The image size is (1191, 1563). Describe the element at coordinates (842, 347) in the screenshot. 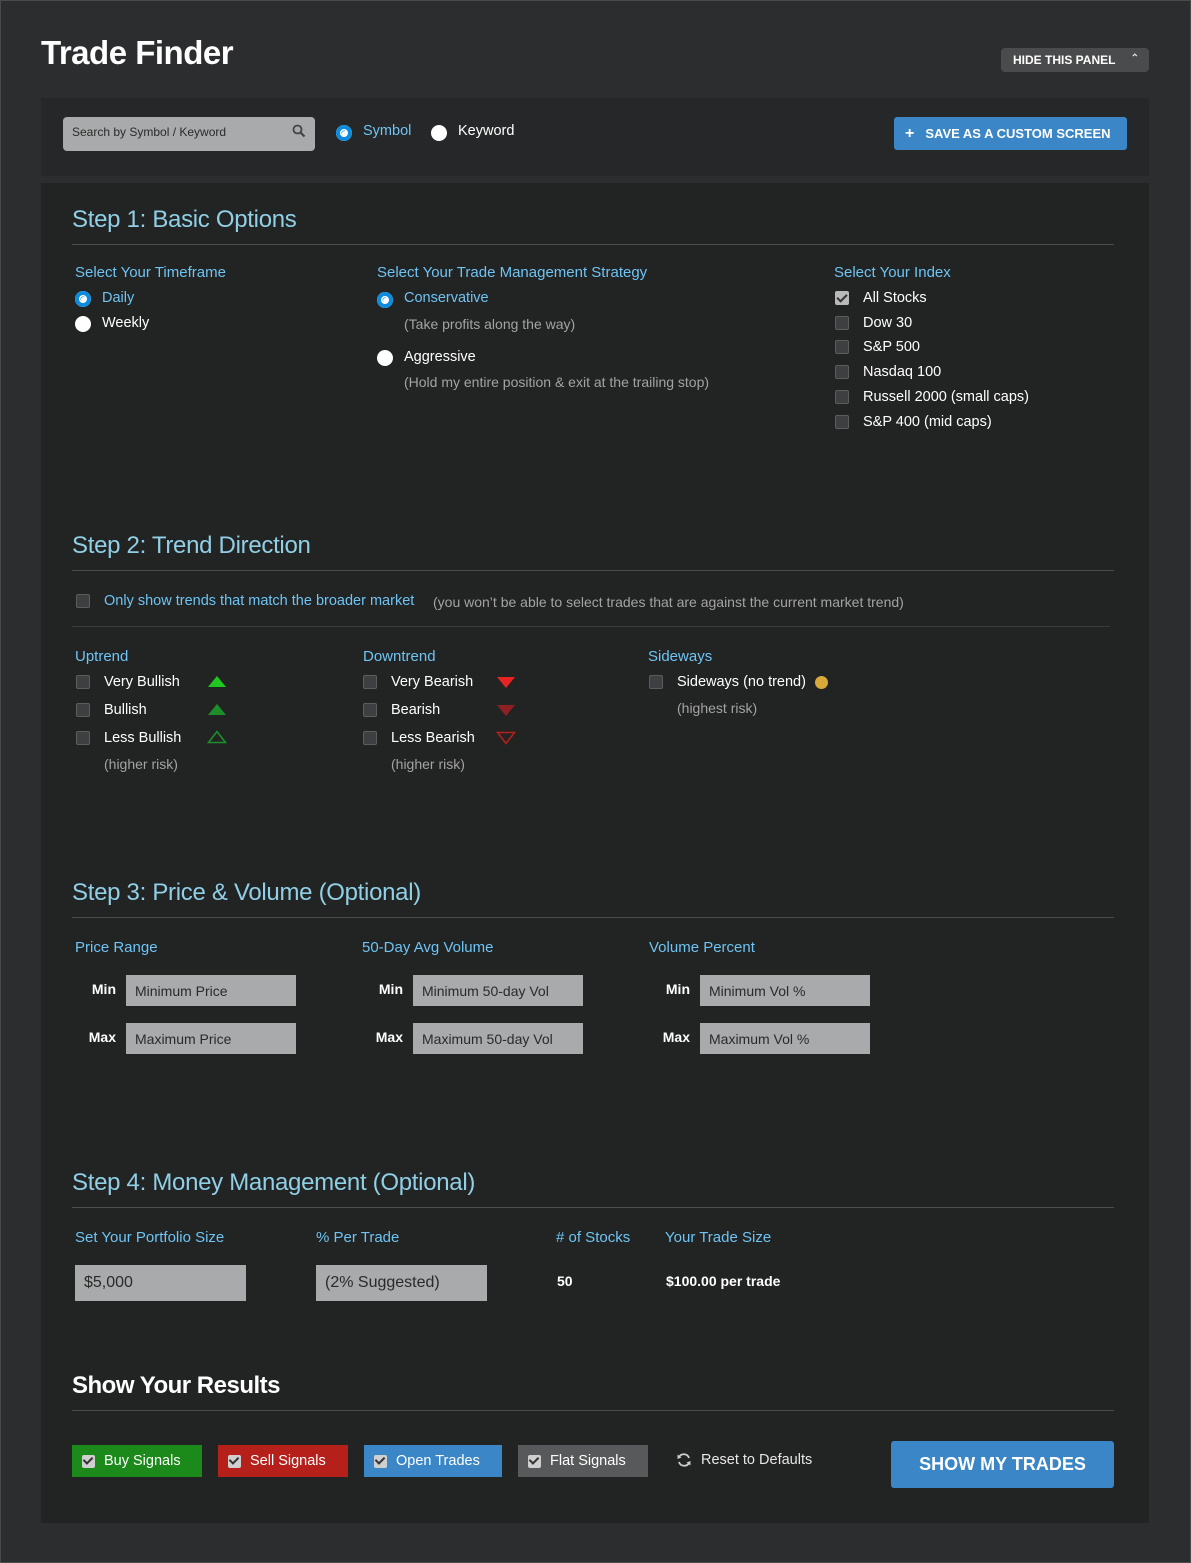

I see `sp-500-checkbox` at that location.